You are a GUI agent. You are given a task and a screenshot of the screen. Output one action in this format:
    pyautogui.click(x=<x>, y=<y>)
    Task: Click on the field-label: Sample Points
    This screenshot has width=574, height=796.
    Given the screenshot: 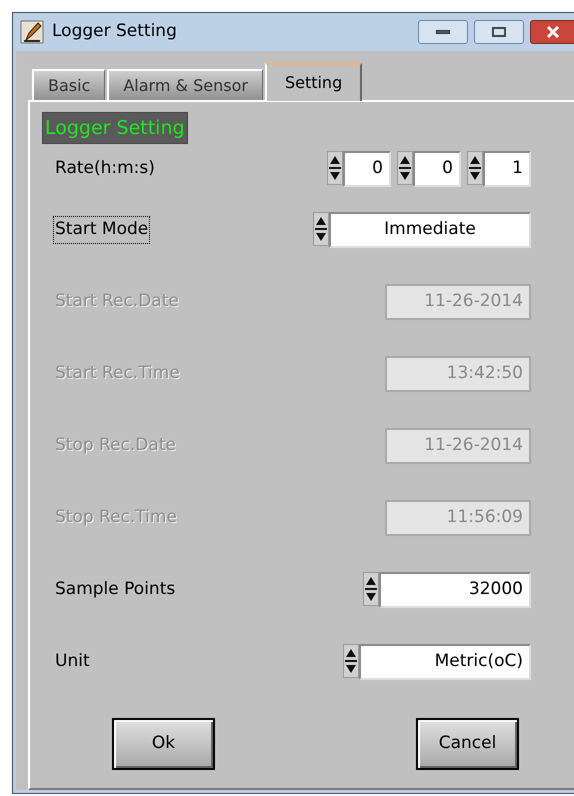 What is the action you would take?
    pyautogui.click(x=115, y=590)
    